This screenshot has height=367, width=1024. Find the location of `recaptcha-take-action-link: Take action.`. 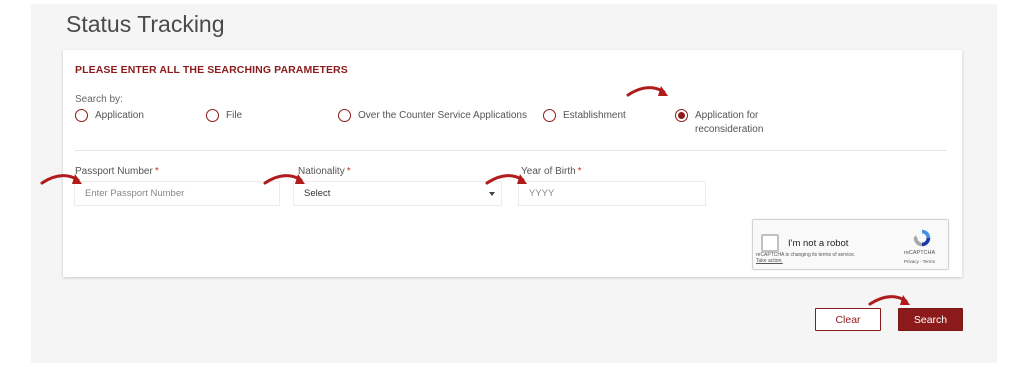

recaptcha-take-action-link: Take action. is located at coordinates (805, 261).